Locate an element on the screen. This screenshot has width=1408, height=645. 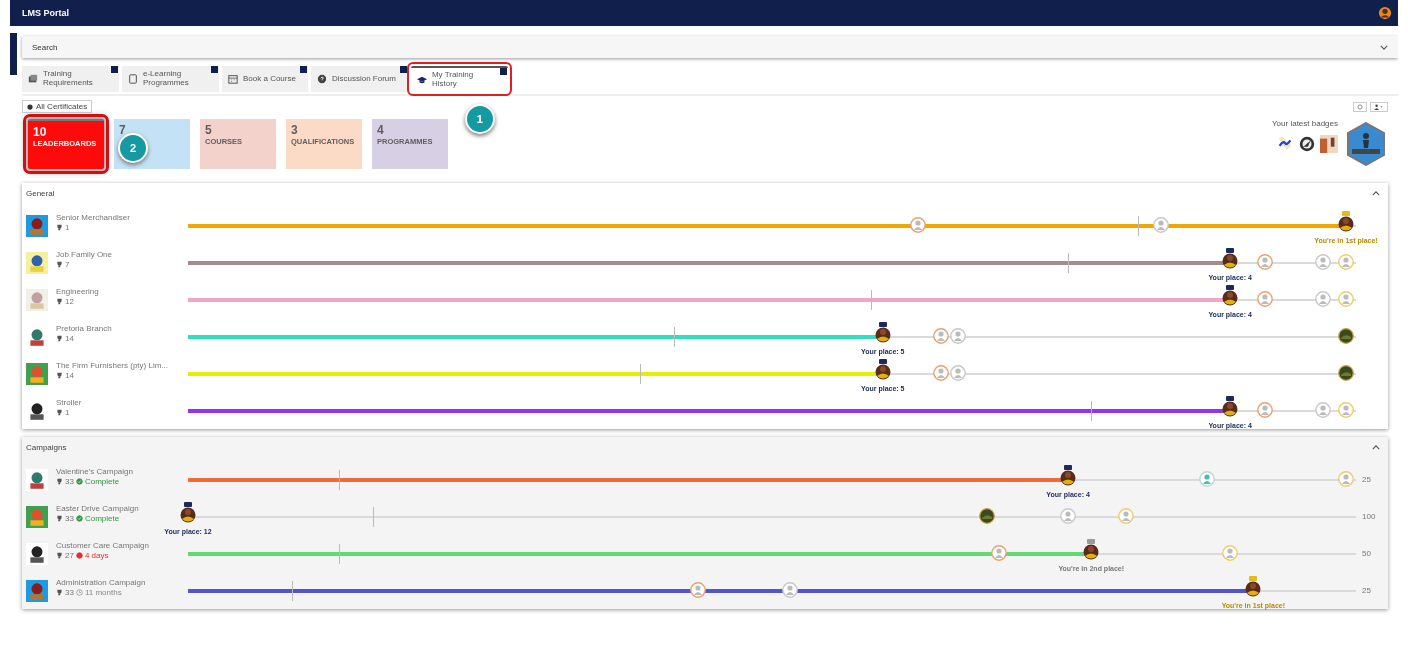
leaderboard-name: Pretoria Branch is located at coordinates (84, 328).